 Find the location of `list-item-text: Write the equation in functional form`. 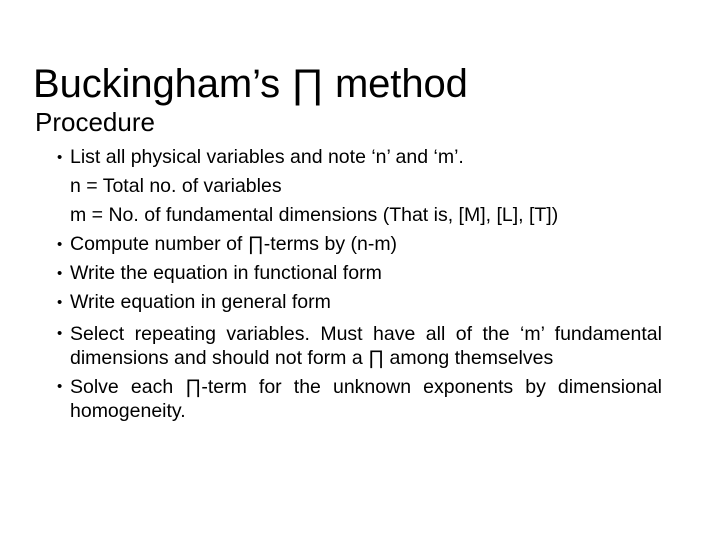

list-item-text: Write the equation in functional form is located at coordinates (226, 273).